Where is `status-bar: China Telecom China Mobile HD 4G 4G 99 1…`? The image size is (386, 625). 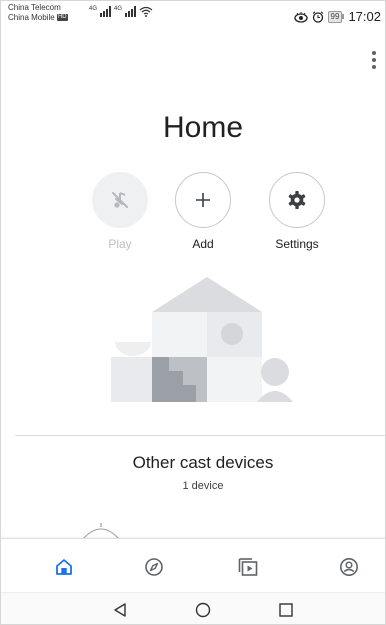
status-bar: China Telecom China Mobile HD 4G 4G 99 1… is located at coordinates (193, 19).